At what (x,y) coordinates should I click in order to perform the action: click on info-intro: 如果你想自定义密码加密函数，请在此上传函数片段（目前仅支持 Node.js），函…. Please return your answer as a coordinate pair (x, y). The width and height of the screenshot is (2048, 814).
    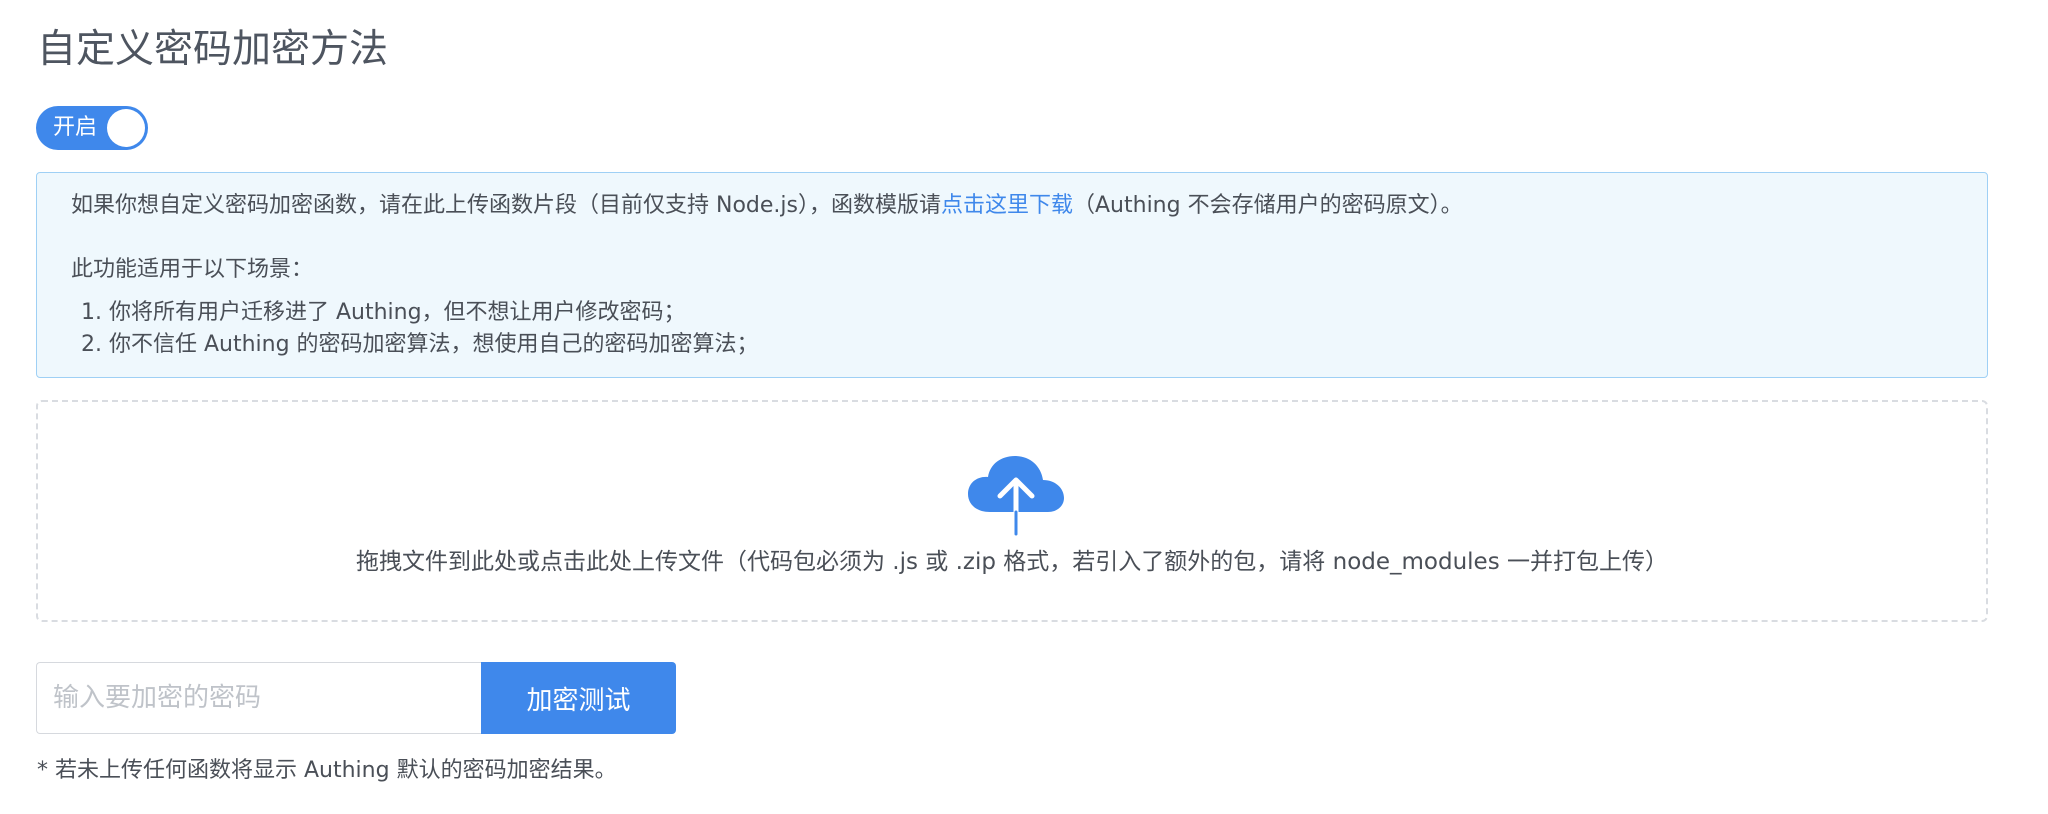
    Looking at the image, I should click on (767, 206).